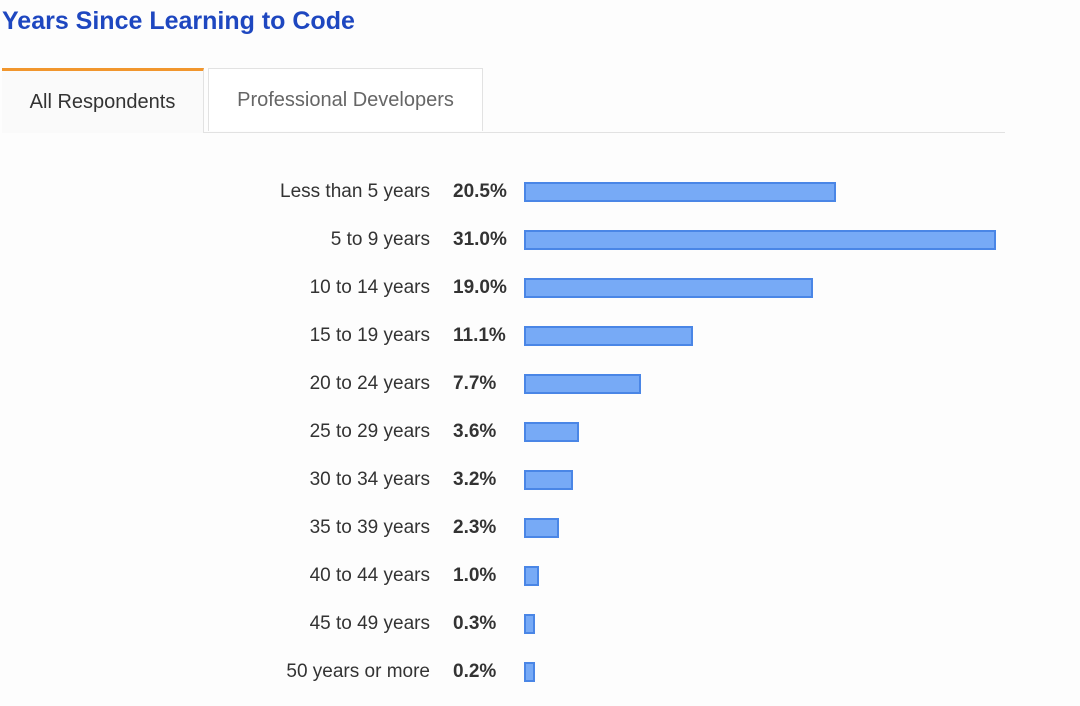 The width and height of the screenshot is (1080, 706). Describe the element at coordinates (475, 575) in the screenshot. I see `value-label: 1.0%` at that location.